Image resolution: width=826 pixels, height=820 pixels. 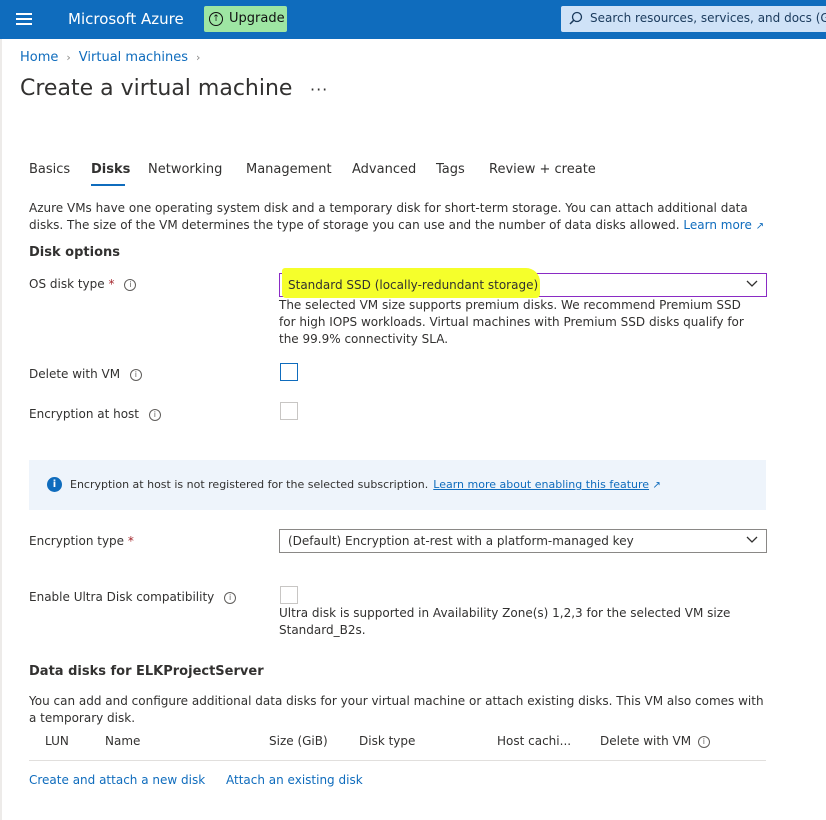 What do you see at coordinates (77, 541) in the screenshot?
I see `encryption-type-label-text: Encryption type` at bounding box center [77, 541].